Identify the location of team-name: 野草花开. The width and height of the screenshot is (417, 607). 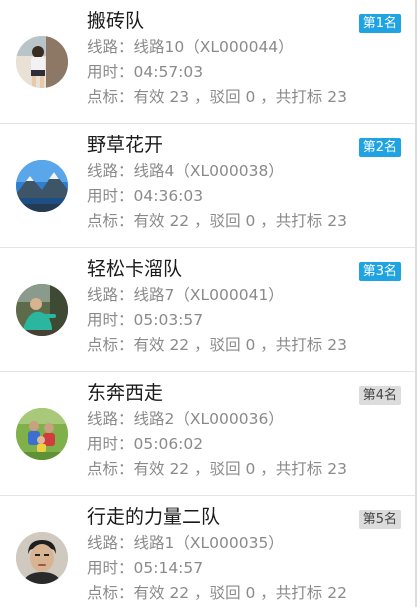
(125, 145).